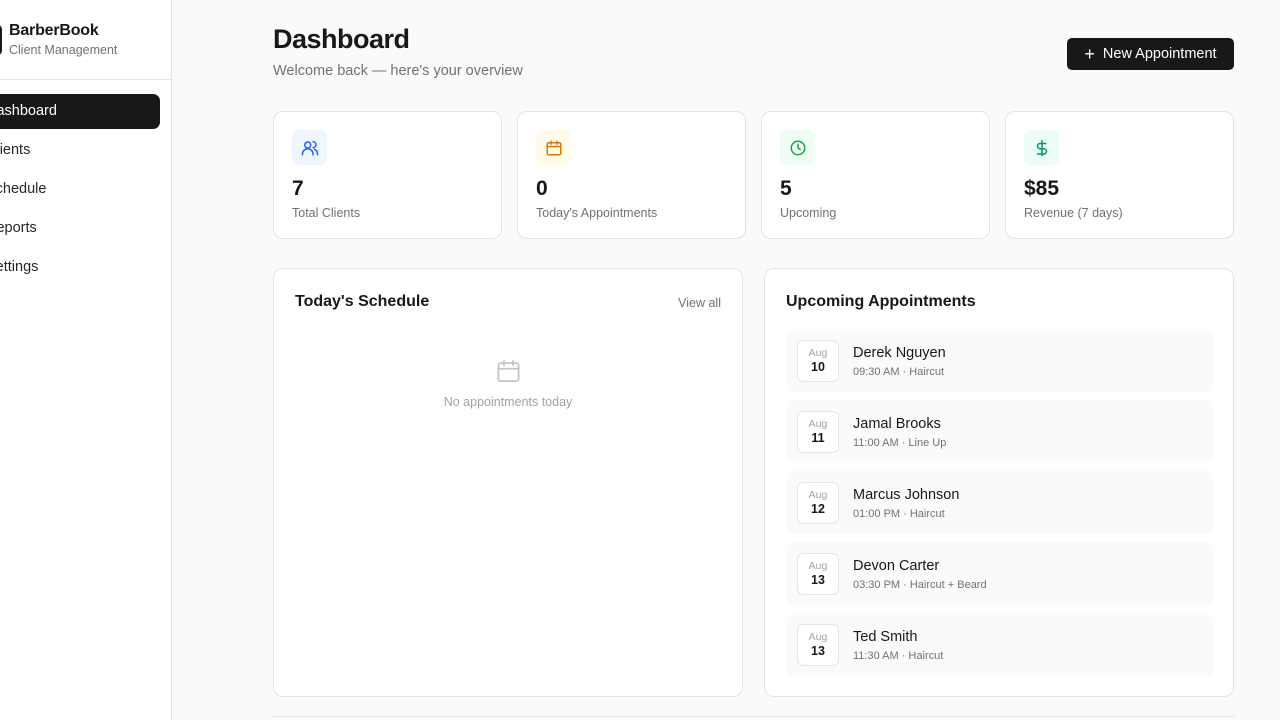  I want to click on list-item: Aug 13 Ted Smith 11:30 AM · Haircut, so click(1000, 644).